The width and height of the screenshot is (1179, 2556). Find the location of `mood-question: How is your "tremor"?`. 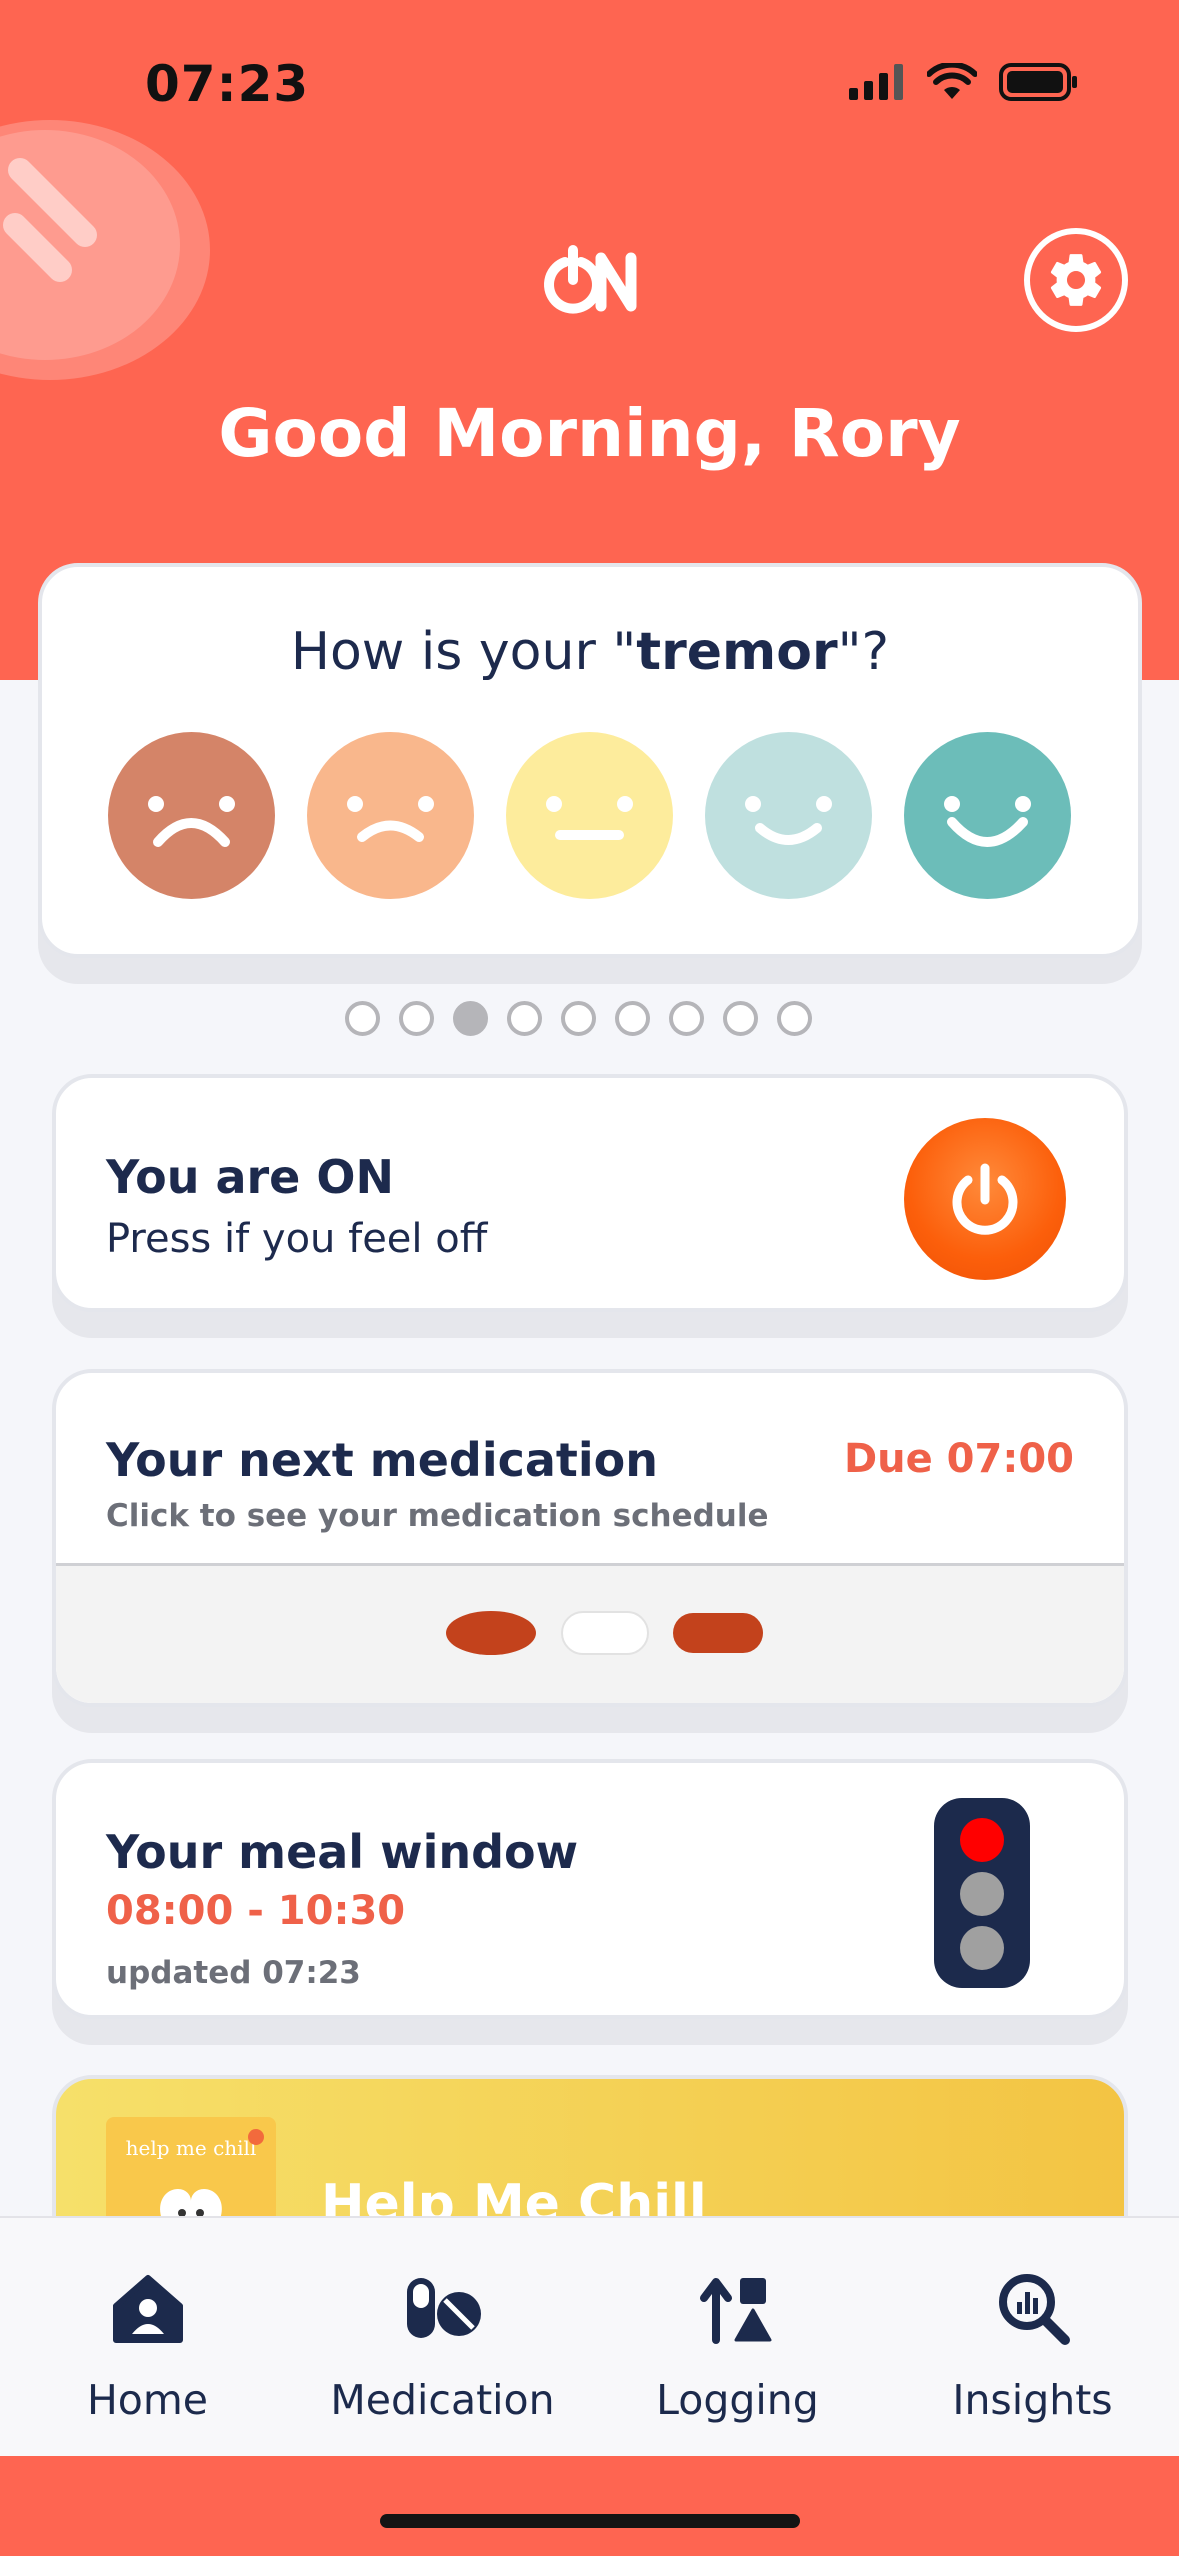

mood-question: How is your "tremor"? is located at coordinates (590, 652).